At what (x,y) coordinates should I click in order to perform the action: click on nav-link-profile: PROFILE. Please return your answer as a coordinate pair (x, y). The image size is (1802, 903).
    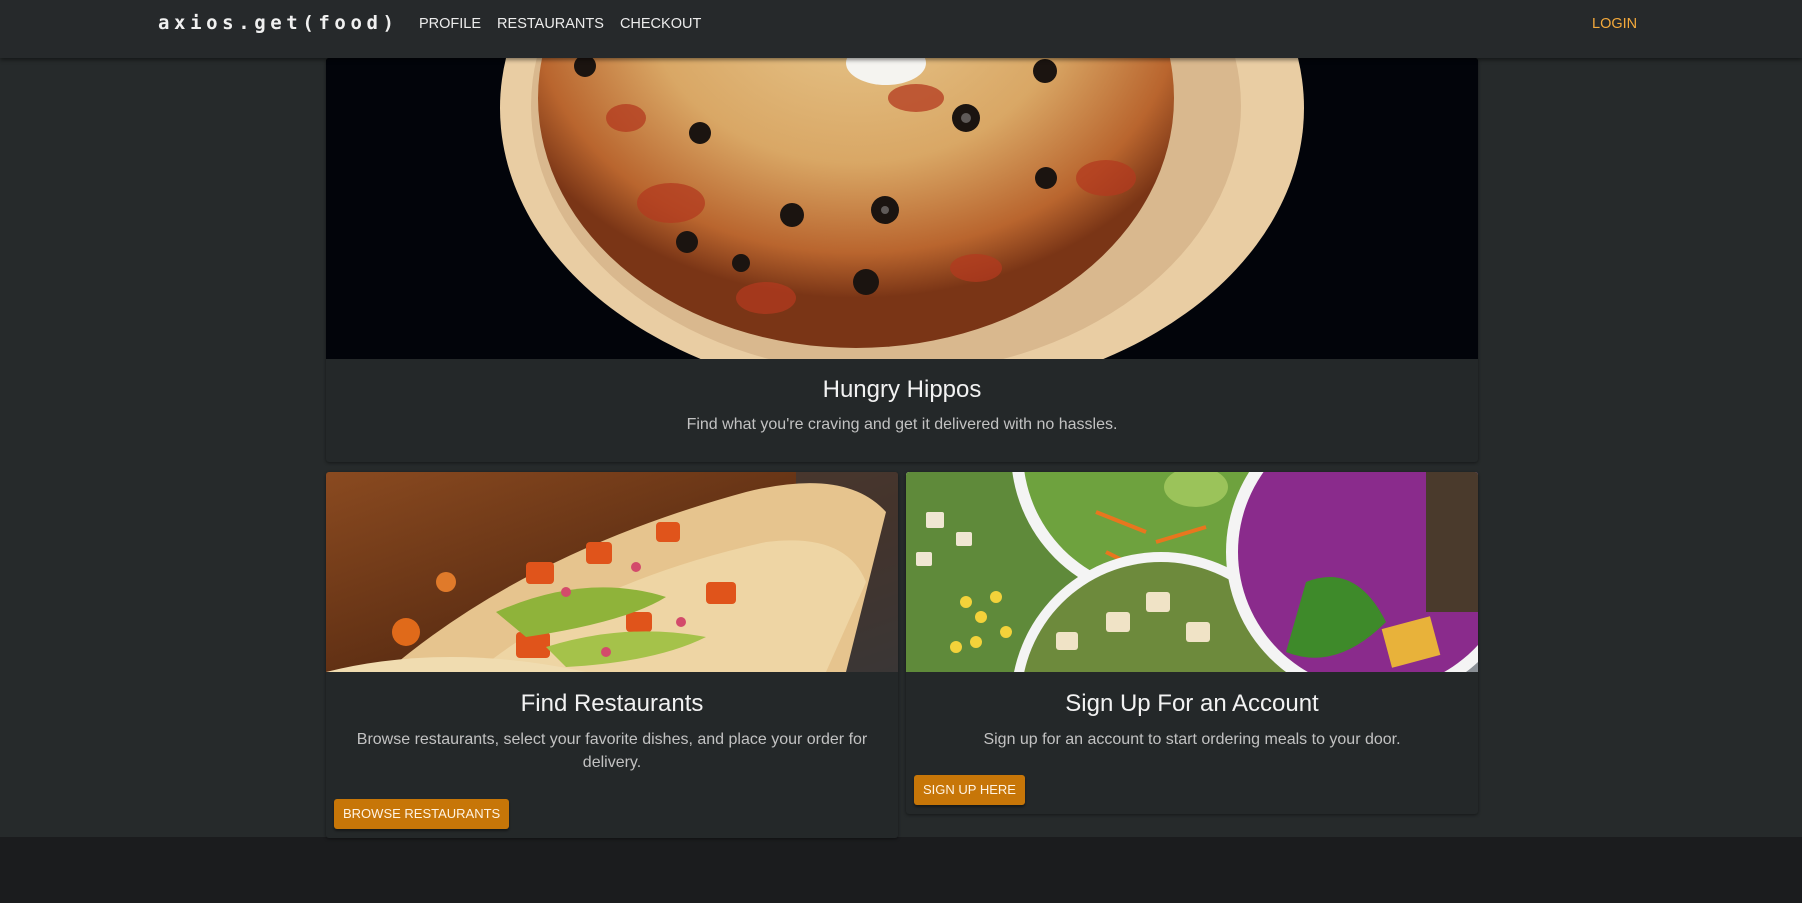
    Looking at the image, I should click on (450, 24).